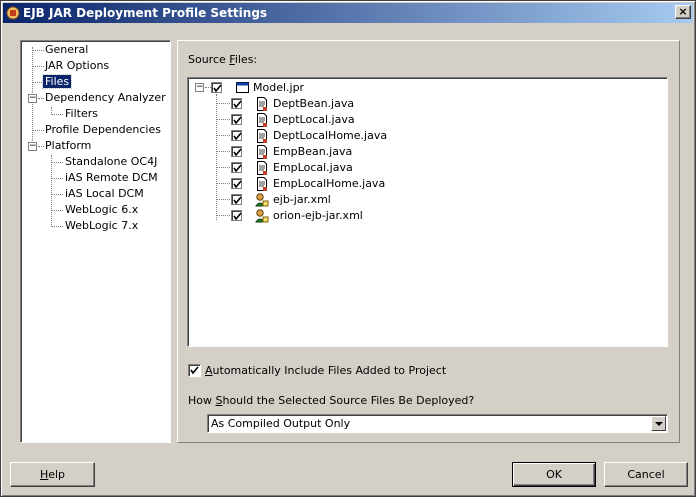  I want to click on file-name: EmpLocalHome.java, so click(329, 183).